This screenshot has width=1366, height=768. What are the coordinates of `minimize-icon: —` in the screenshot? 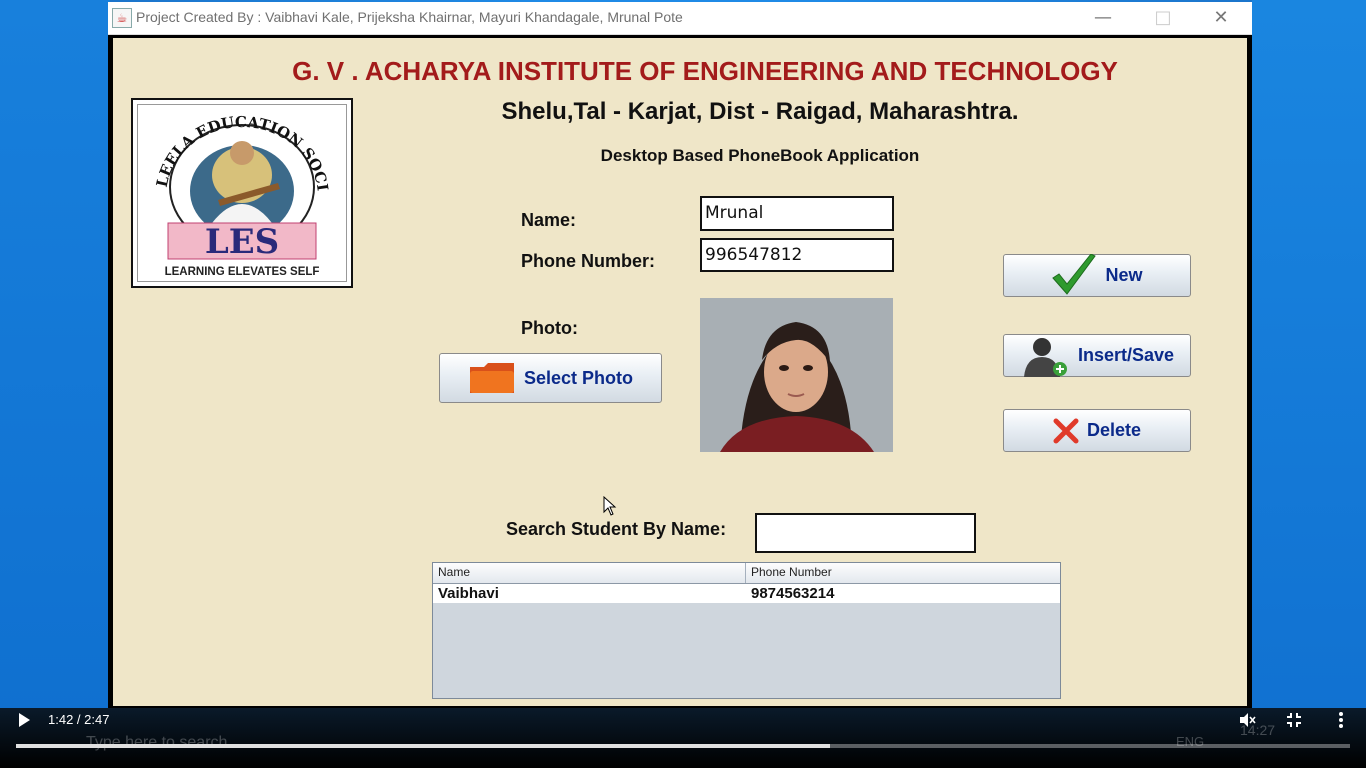 It's located at (1103, 18).